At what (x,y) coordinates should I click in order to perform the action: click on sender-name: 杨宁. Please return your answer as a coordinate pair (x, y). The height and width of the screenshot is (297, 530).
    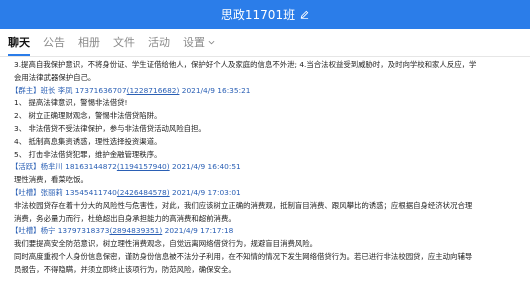
    Looking at the image, I should click on (48, 230).